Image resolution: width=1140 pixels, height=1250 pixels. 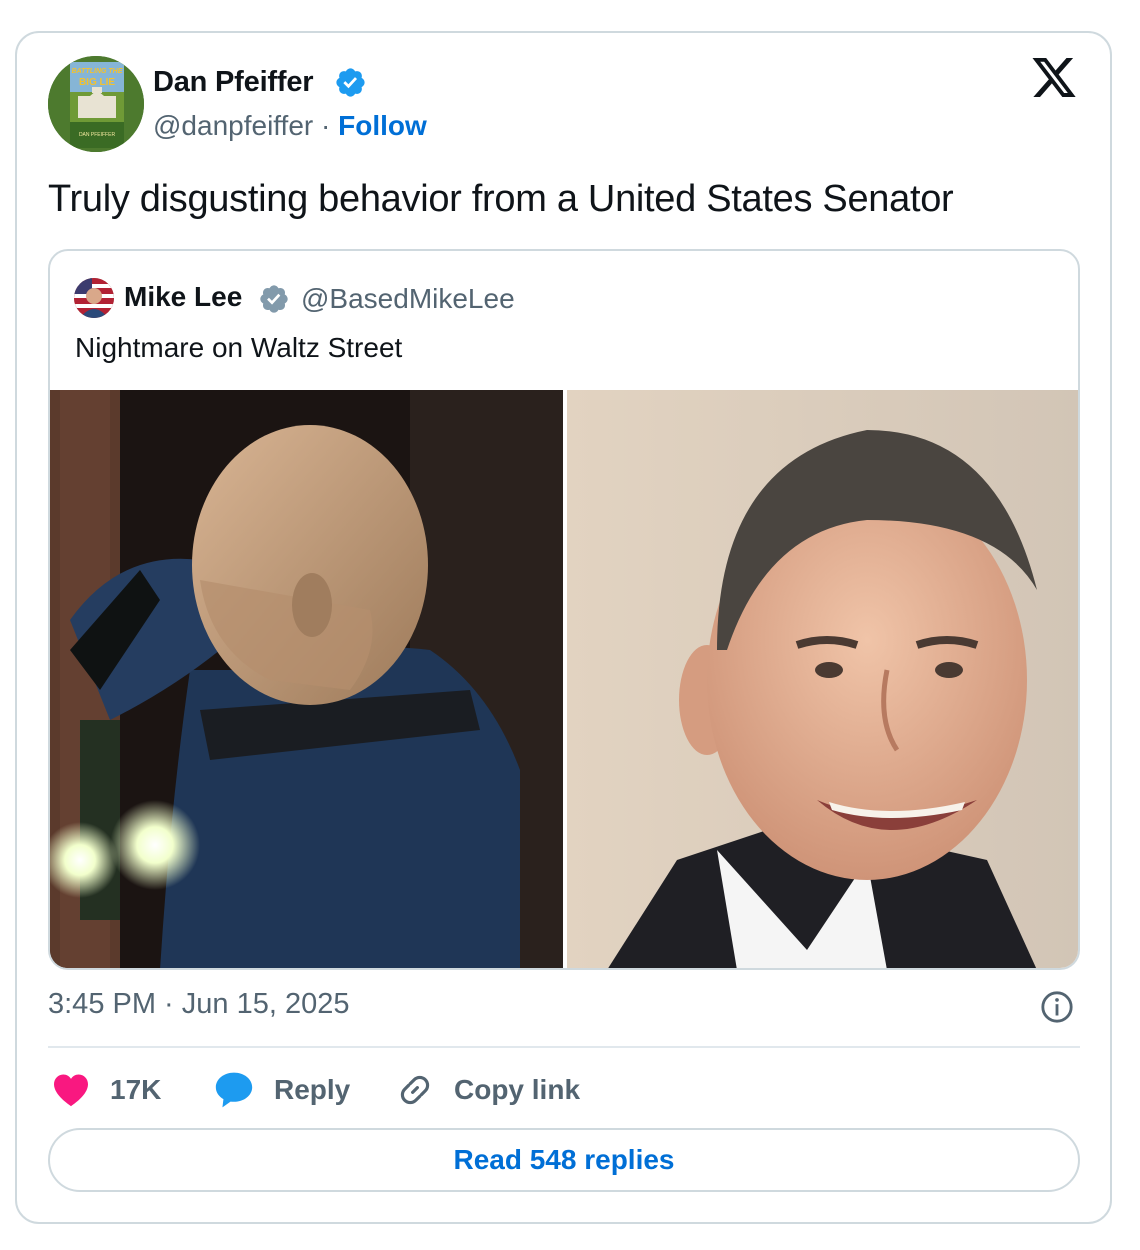 What do you see at coordinates (233, 82) in the screenshot?
I see `author-name: Dan Pfeiffer` at bounding box center [233, 82].